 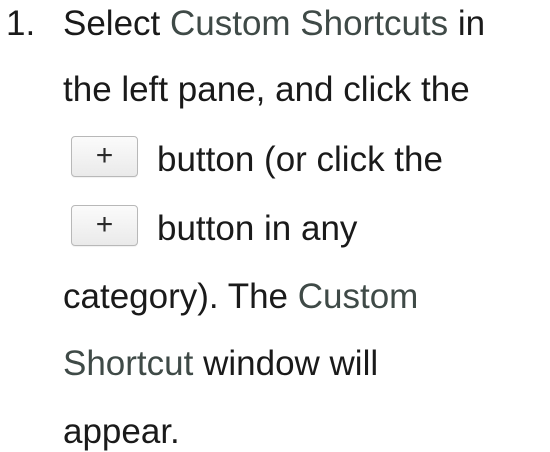 I want to click on instruction-line-5: category). The Custom, so click(x=240, y=296).